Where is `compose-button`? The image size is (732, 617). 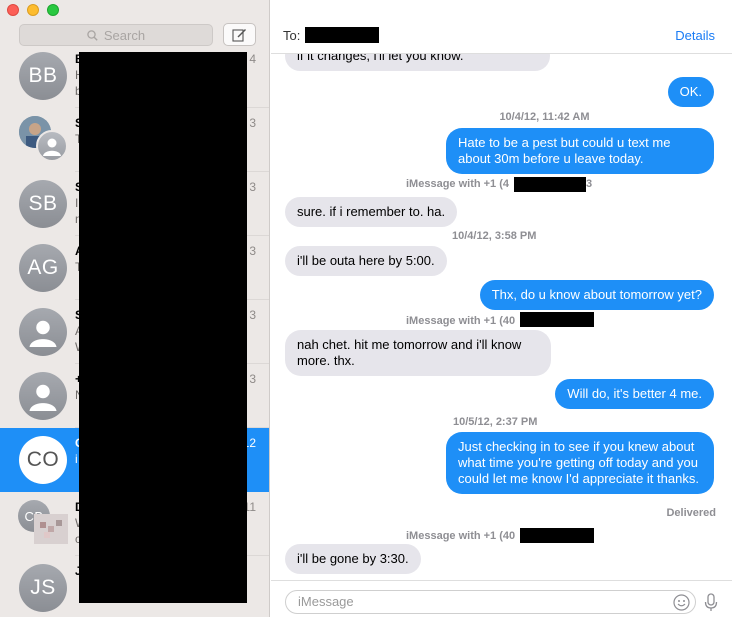 compose-button is located at coordinates (239, 34).